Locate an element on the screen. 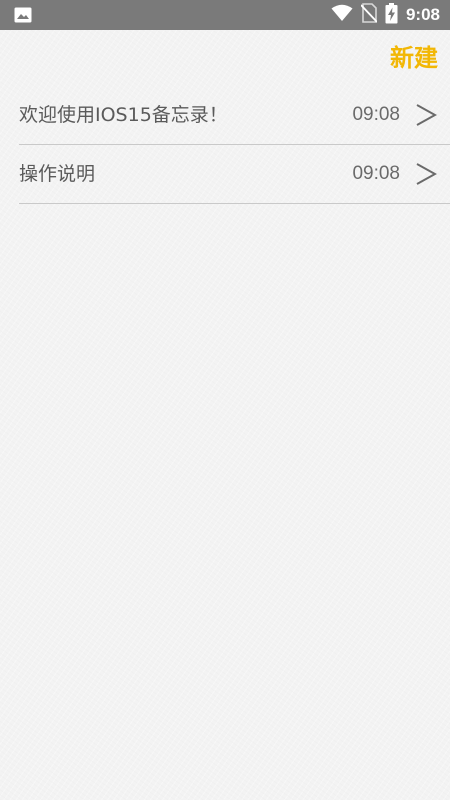 The height and width of the screenshot is (800, 450). note-item: 操作说明 09:08 is located at coordinates (234, 174).